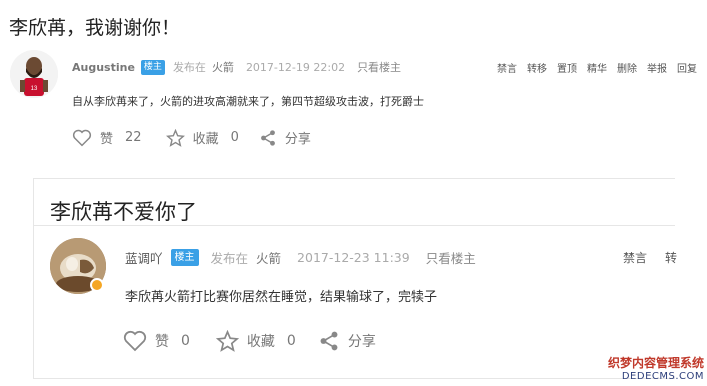 This screenshot has height=386, width=707. What do you see at coordinates (144, 257) in the screenshot?
I see `author-name: 蓝调吖` at bounding box center [144, 257].